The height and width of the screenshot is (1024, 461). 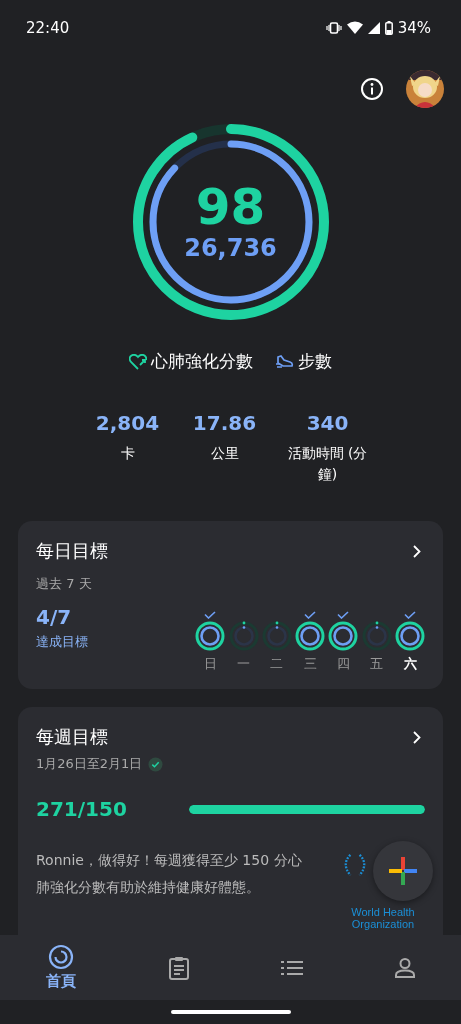 What do you see at coordinates (169, 874) in the screenshot?
I see `encouragement-text: Ronnie，做得好！每週獲得至少 150 分心肺強化分數有助於維持健康好體態。` at bounding box center [169, 874].